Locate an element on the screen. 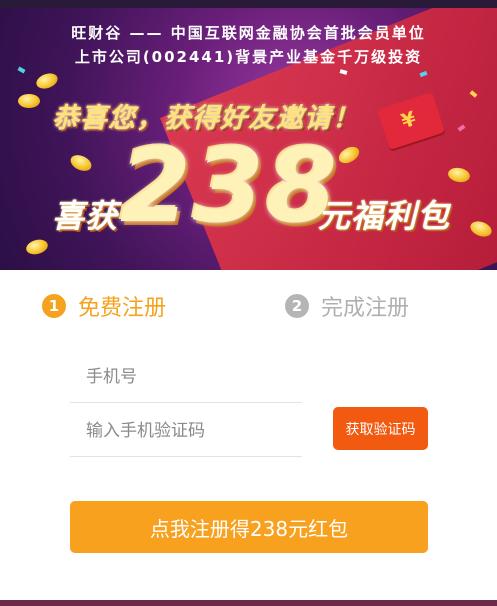 The image size is (497, 606). banner-amount: 238 is located at coordinates (229, 186).